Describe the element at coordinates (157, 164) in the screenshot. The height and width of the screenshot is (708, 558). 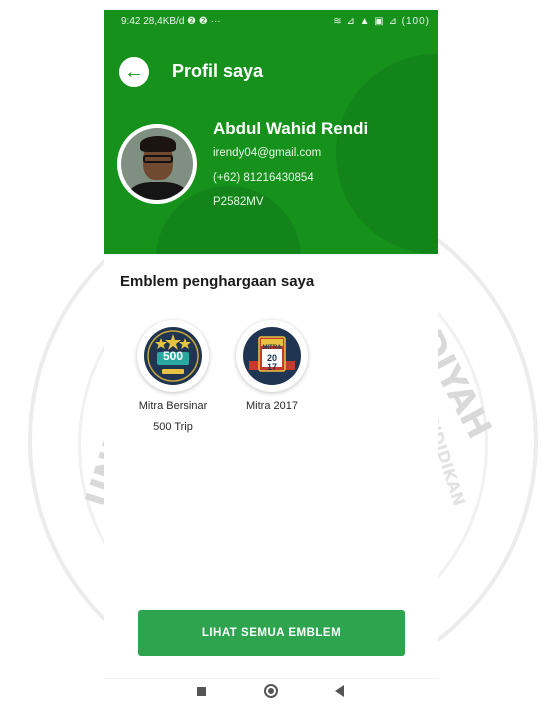
I see `avatar` at that location.